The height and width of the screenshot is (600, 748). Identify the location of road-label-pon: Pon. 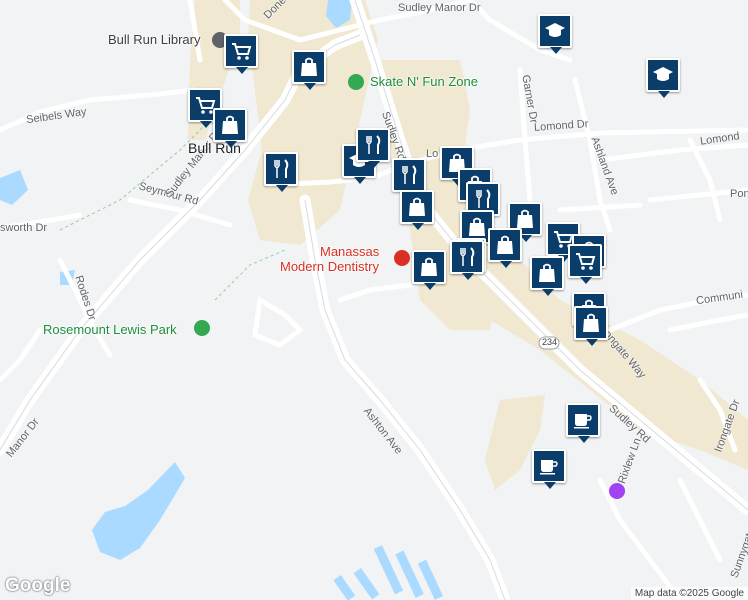
(739, 194).